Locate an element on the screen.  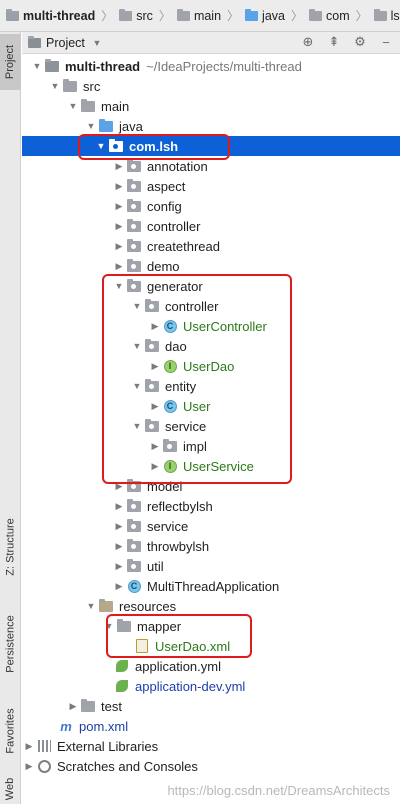
tree-item-test: ▶ test is located at coordinates (211, 706).